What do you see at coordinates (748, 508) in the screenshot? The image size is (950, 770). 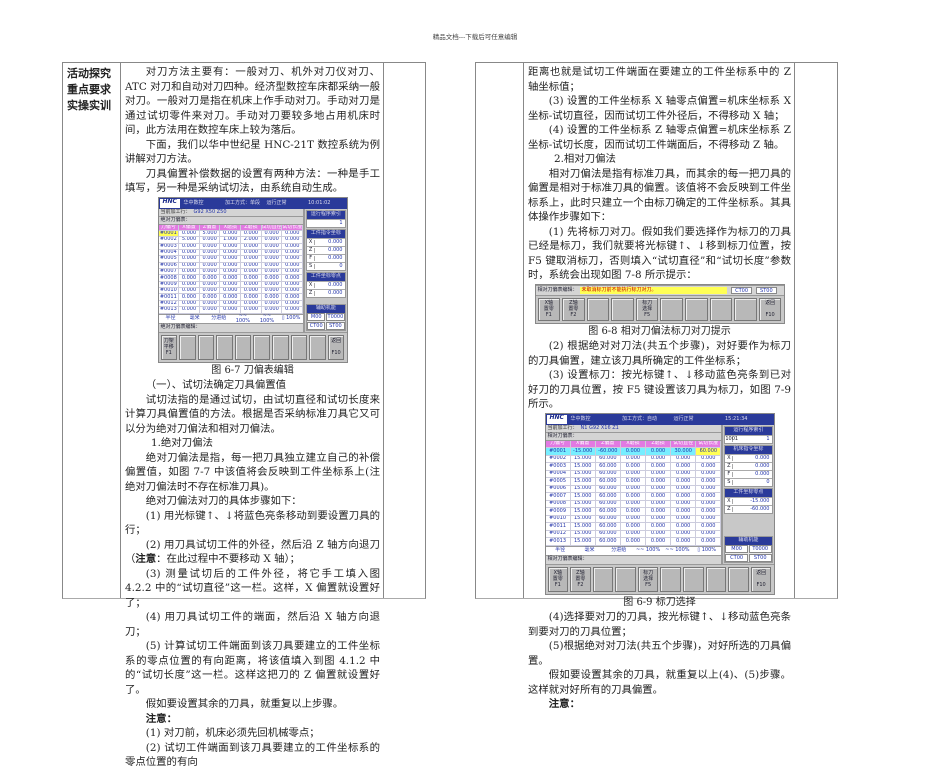 I see `side-row: Z -60.000` at bounding box center [748, 508].